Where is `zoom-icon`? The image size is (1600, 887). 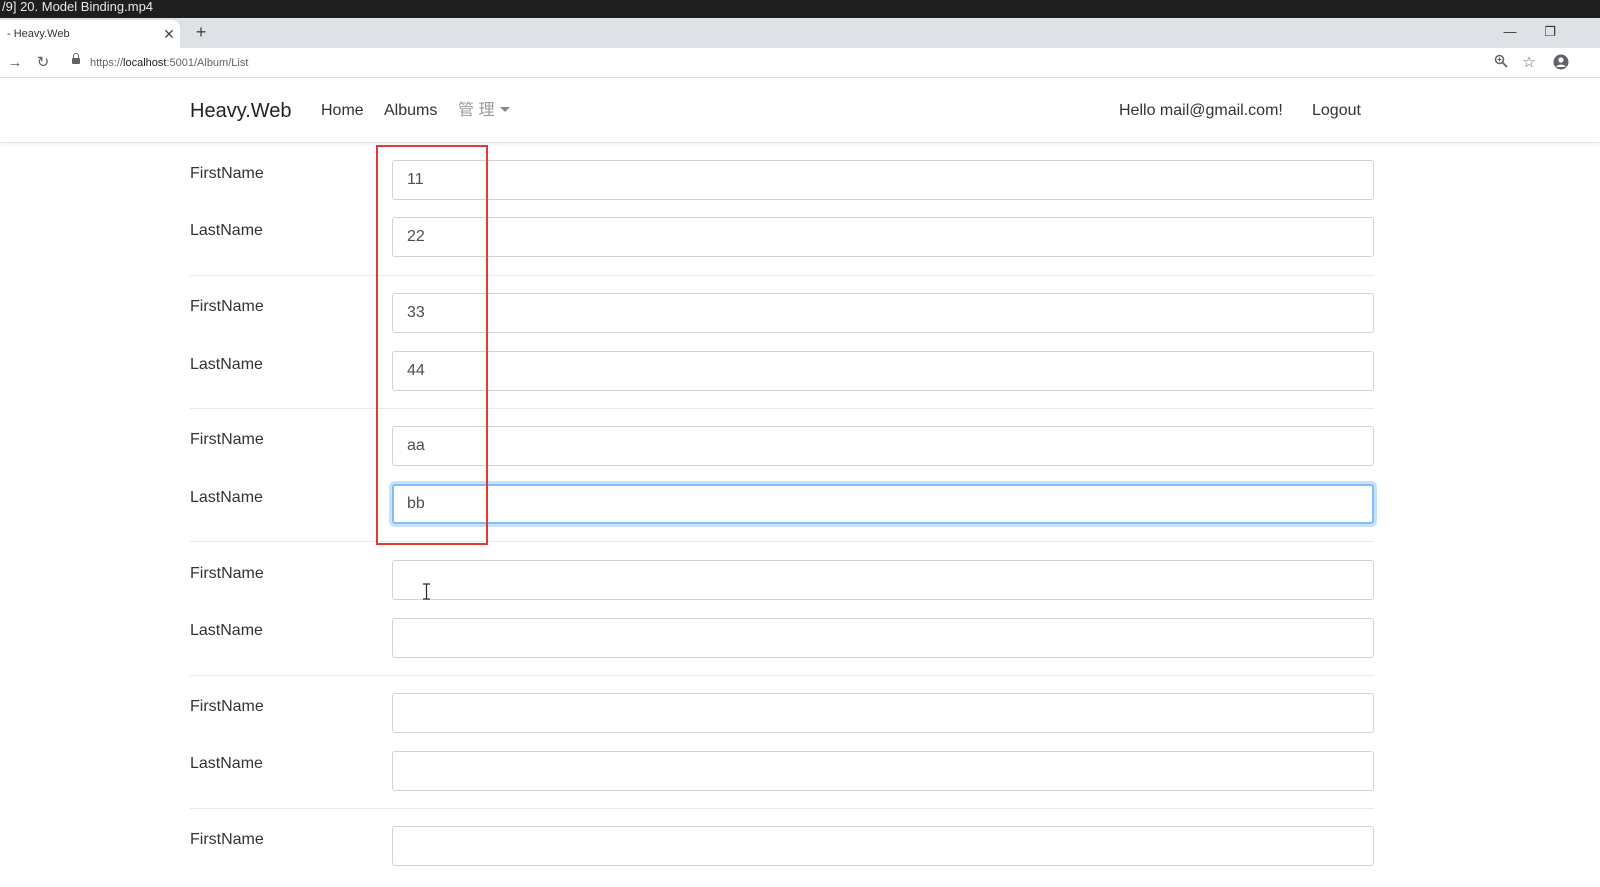
zoom-icon is located at coordinates (1501, 63).